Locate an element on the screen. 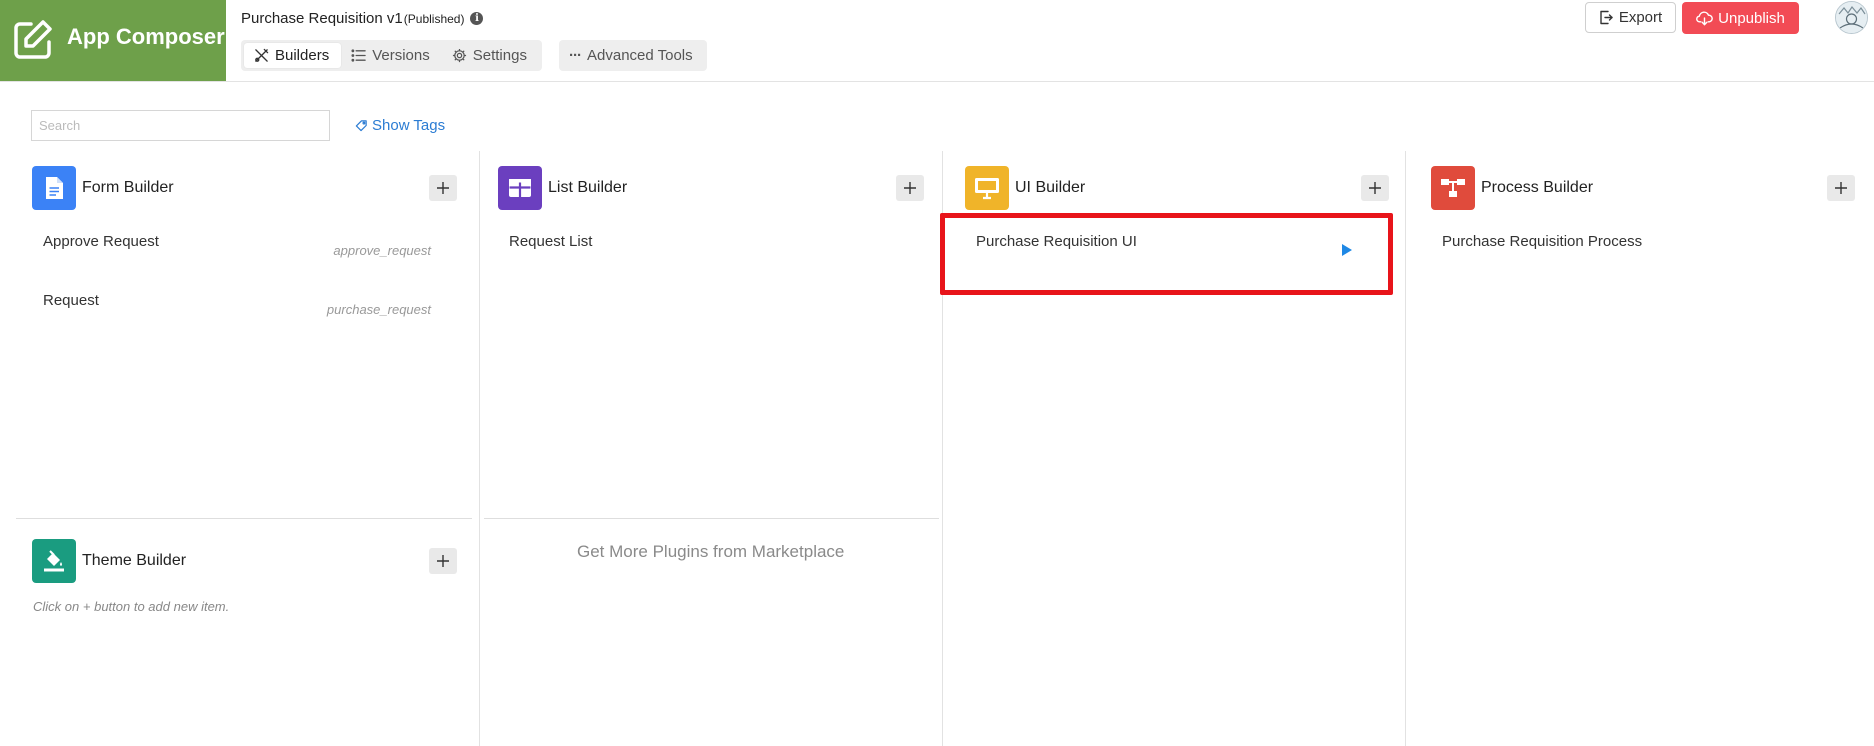 This screenshot has height=746, width=1874. list-icon is located at coordinates (358, 55).